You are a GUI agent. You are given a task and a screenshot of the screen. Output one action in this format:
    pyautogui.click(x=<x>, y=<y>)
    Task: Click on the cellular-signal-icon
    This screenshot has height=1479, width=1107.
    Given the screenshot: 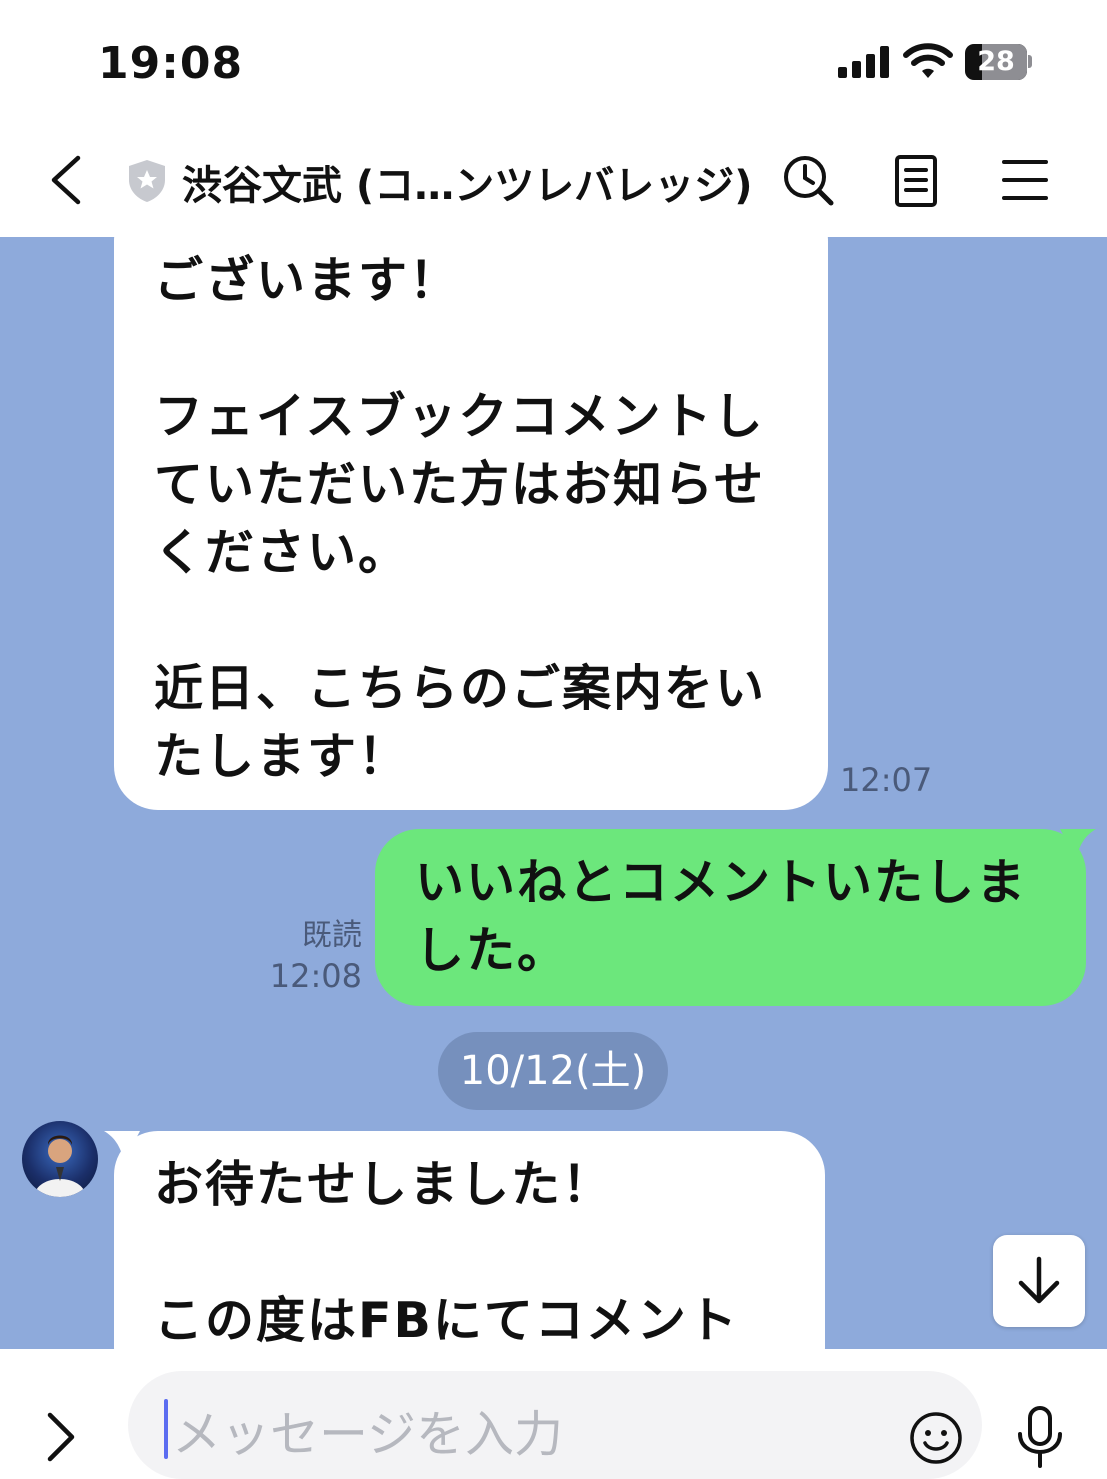 What is the action you would take?
    pyautogui.click(x=864, y=62)
    